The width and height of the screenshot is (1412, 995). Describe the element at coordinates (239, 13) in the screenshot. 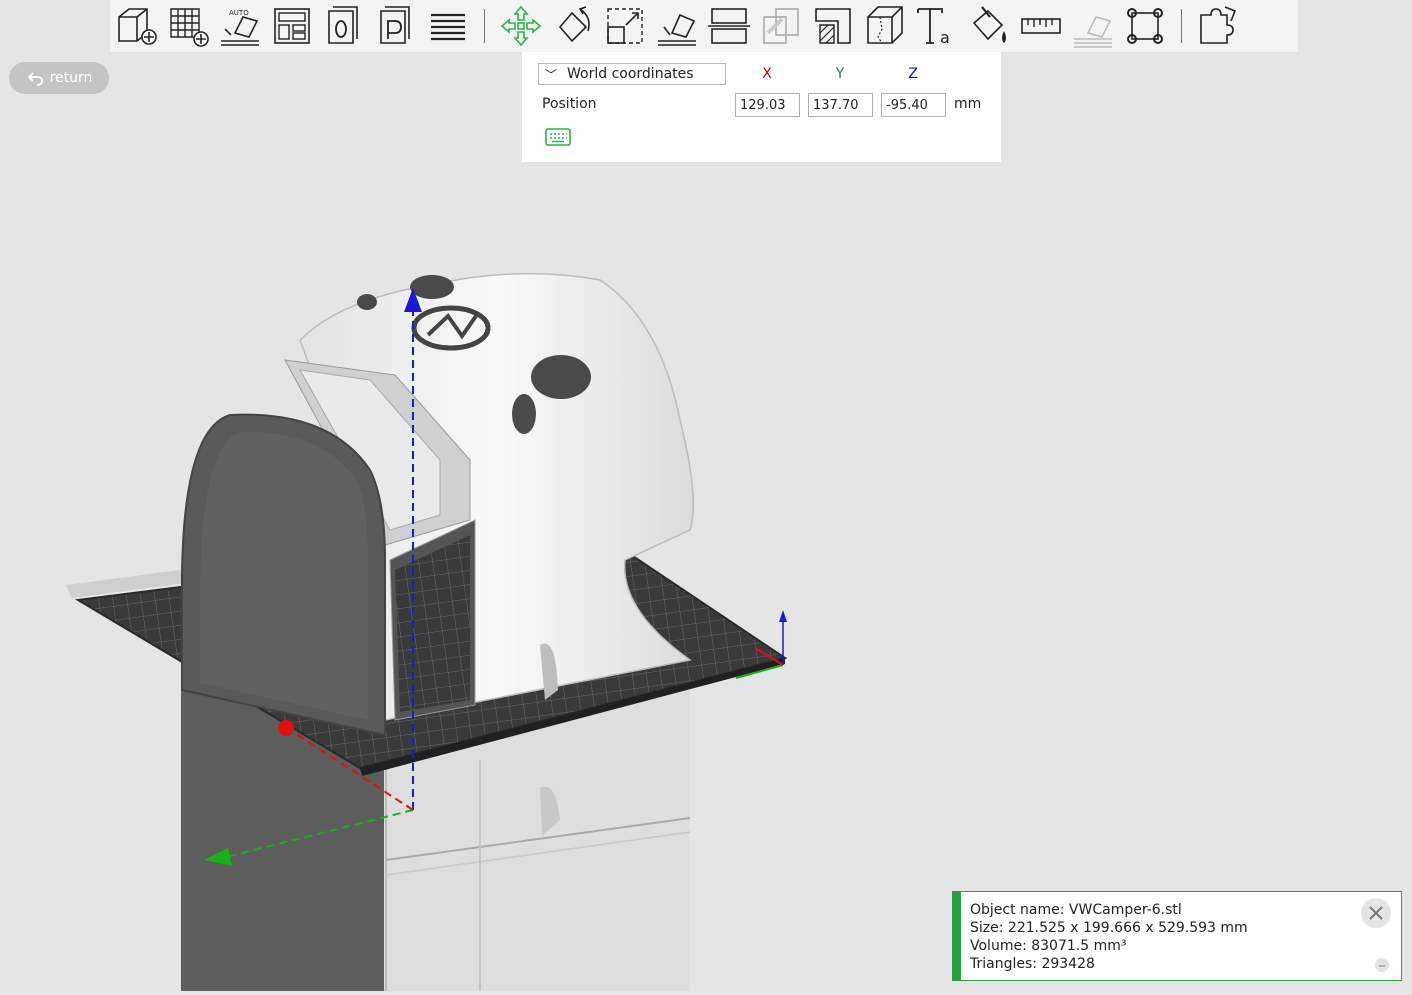

I see `svg-text: AUTO` at that location.